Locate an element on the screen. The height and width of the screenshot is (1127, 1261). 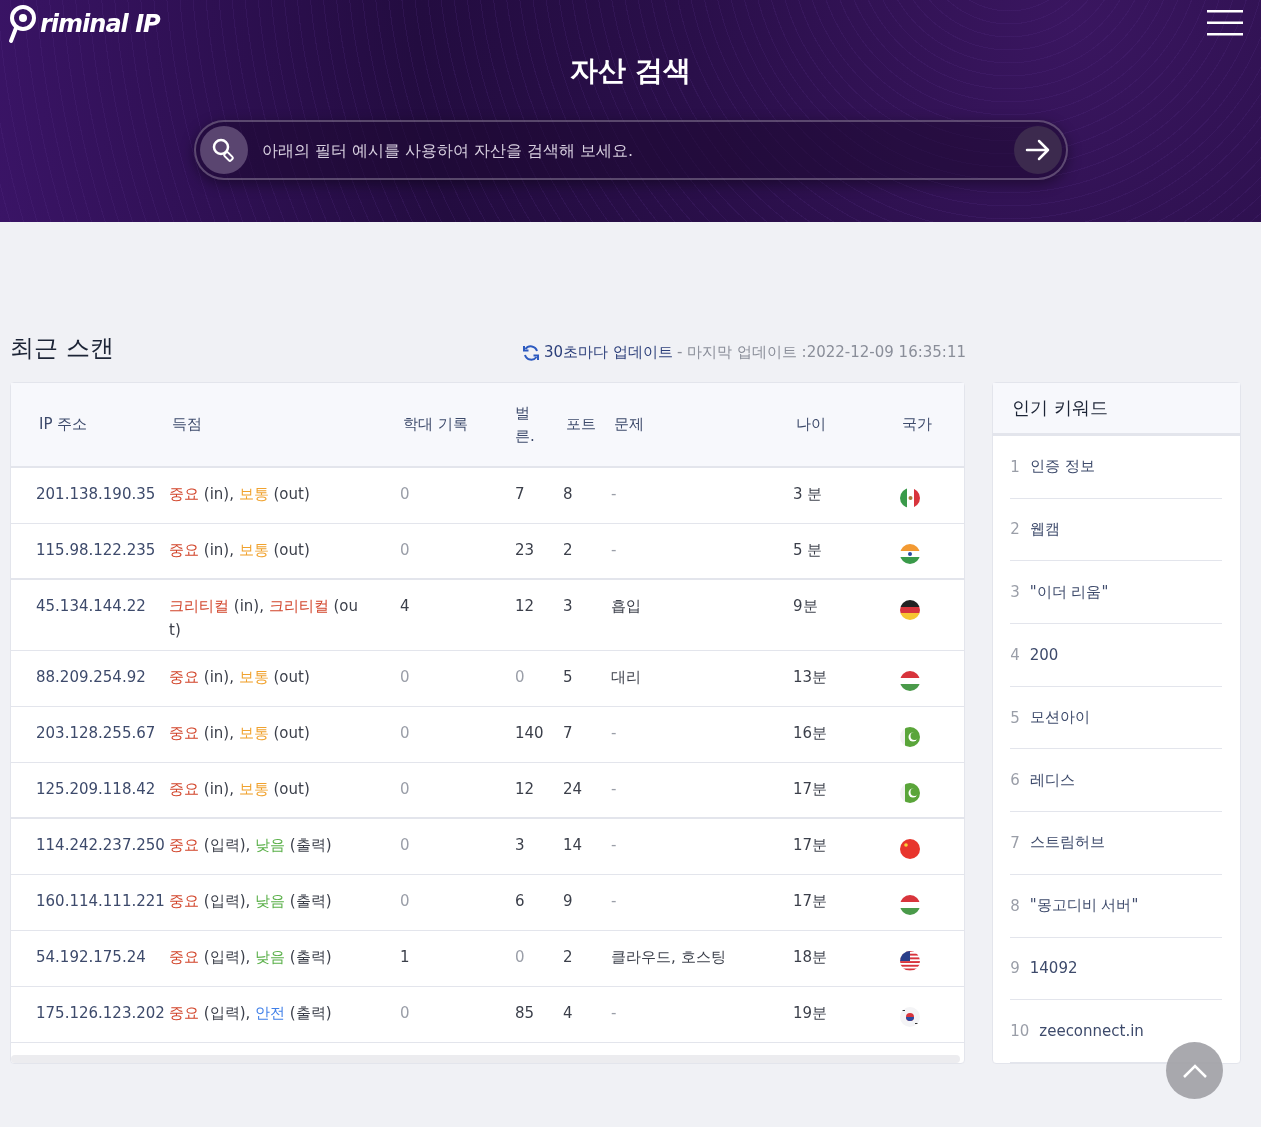
column-header: 나이 is located at coordinates (811, 424).